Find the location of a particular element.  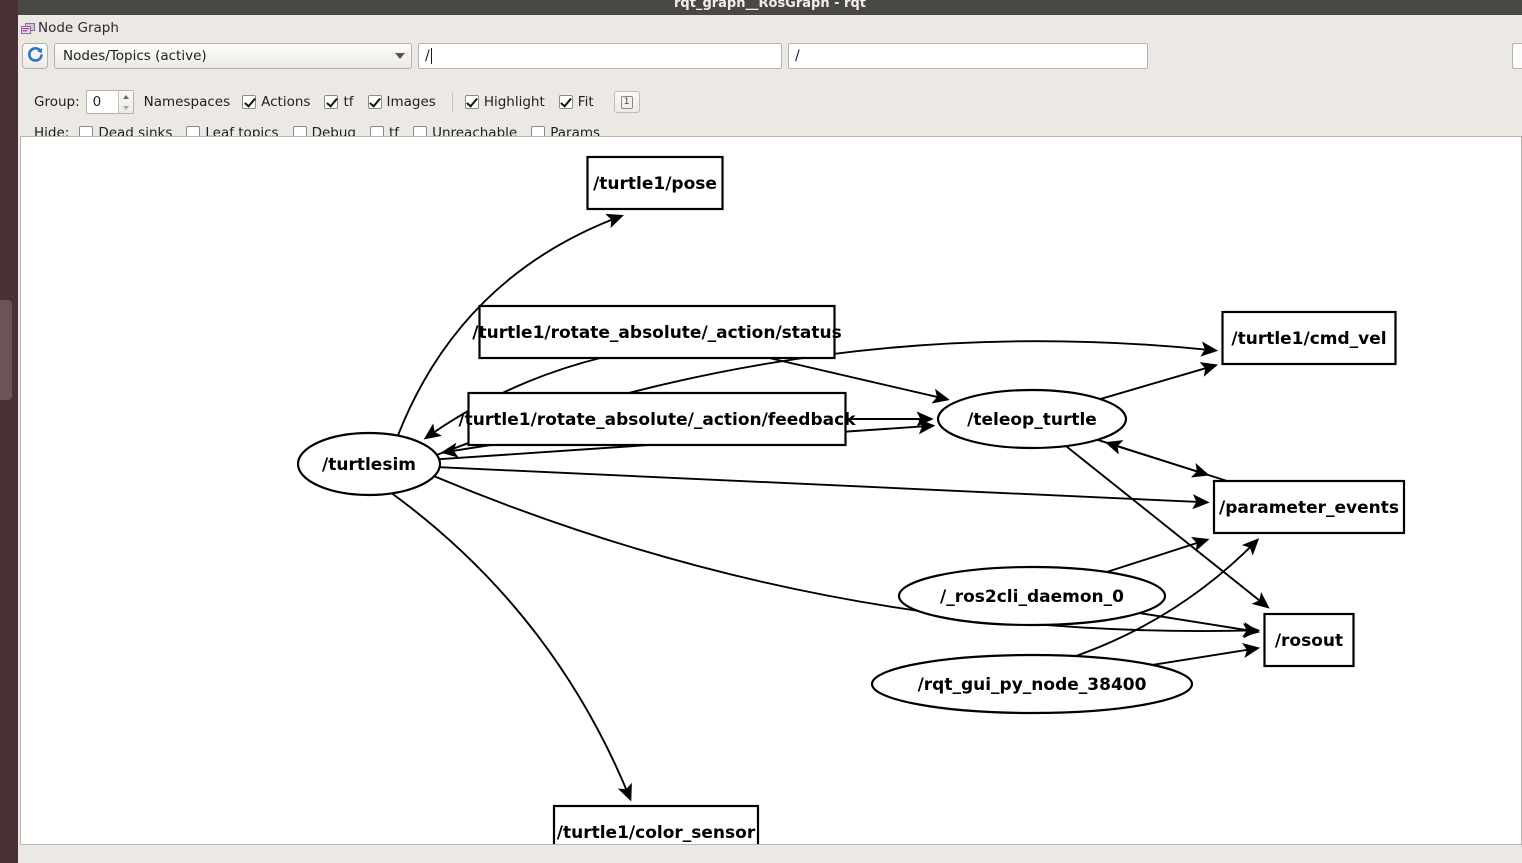

graph-node-label: /parameter_events is located at coordinates (1309, 508).